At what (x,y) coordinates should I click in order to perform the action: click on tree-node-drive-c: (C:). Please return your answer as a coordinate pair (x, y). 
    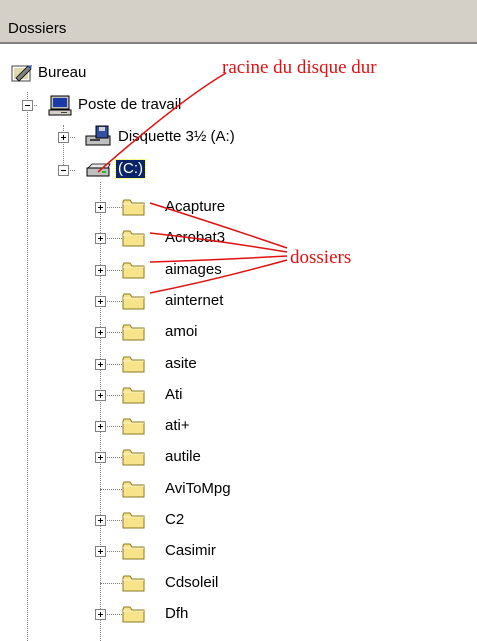
    Looking at the image, I should click on (130, 169).